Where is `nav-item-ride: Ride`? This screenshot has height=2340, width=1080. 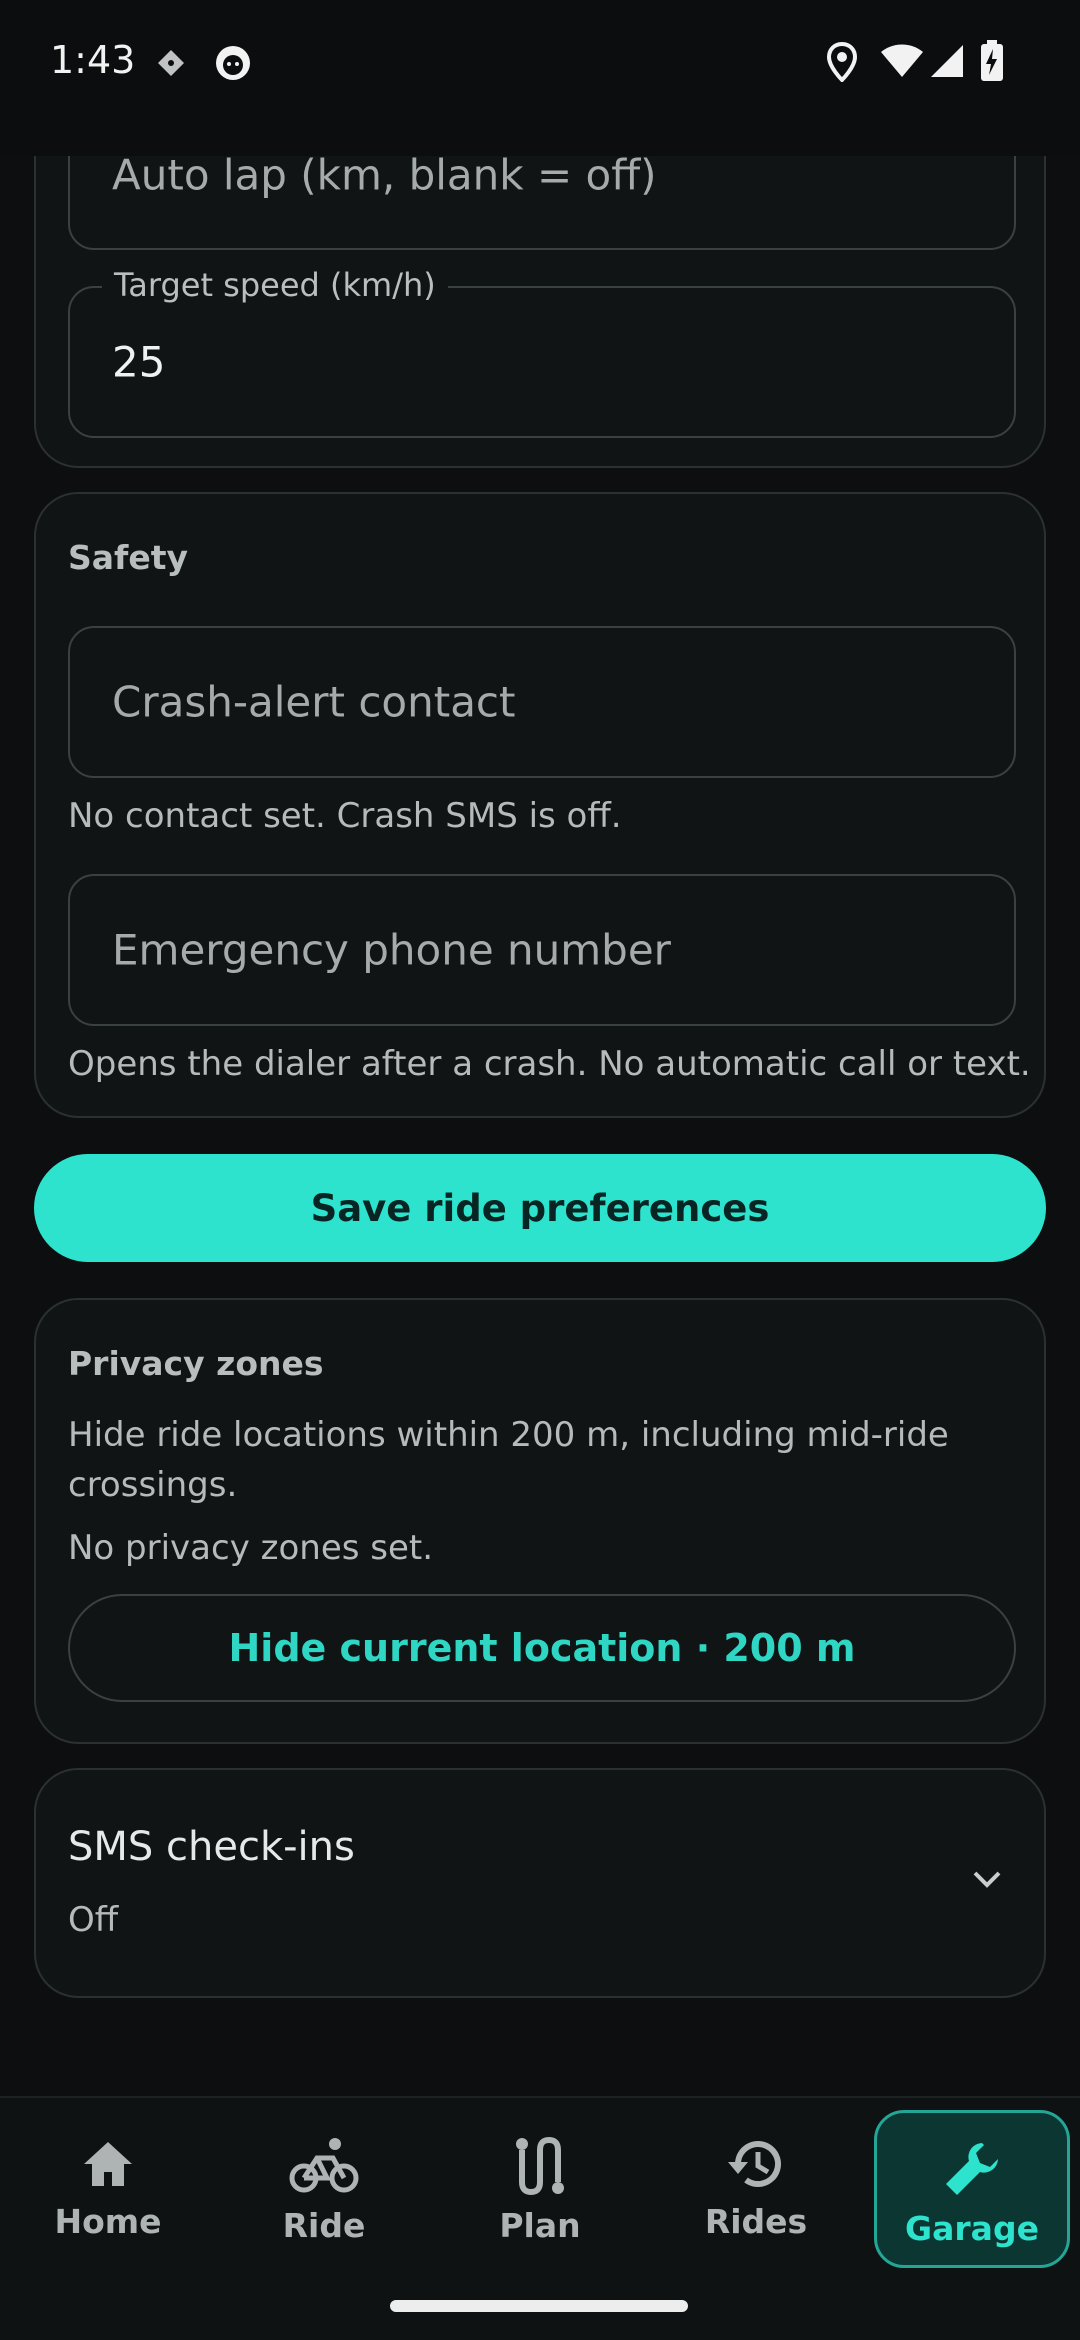 nav-item-ride: Ride is located at coordinates (324, 2189).